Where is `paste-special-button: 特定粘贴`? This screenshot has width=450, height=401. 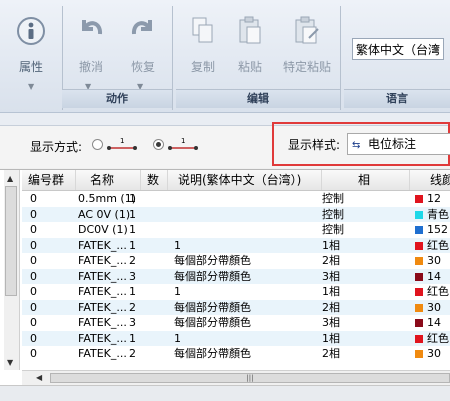
paste-special-button: 特定粘贴 is located at coordinates (307, 43).